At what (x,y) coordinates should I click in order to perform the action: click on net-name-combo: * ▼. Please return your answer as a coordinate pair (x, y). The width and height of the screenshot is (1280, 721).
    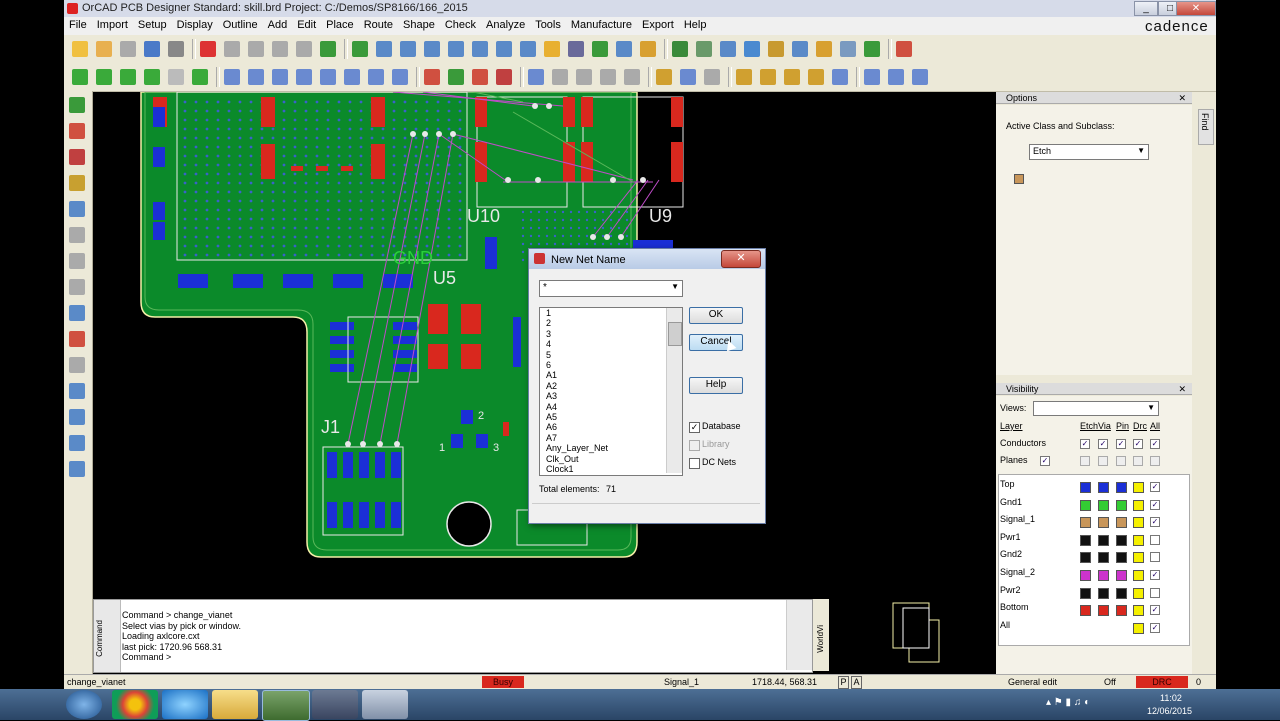
    Looking at the image, I should click on (611, 288).